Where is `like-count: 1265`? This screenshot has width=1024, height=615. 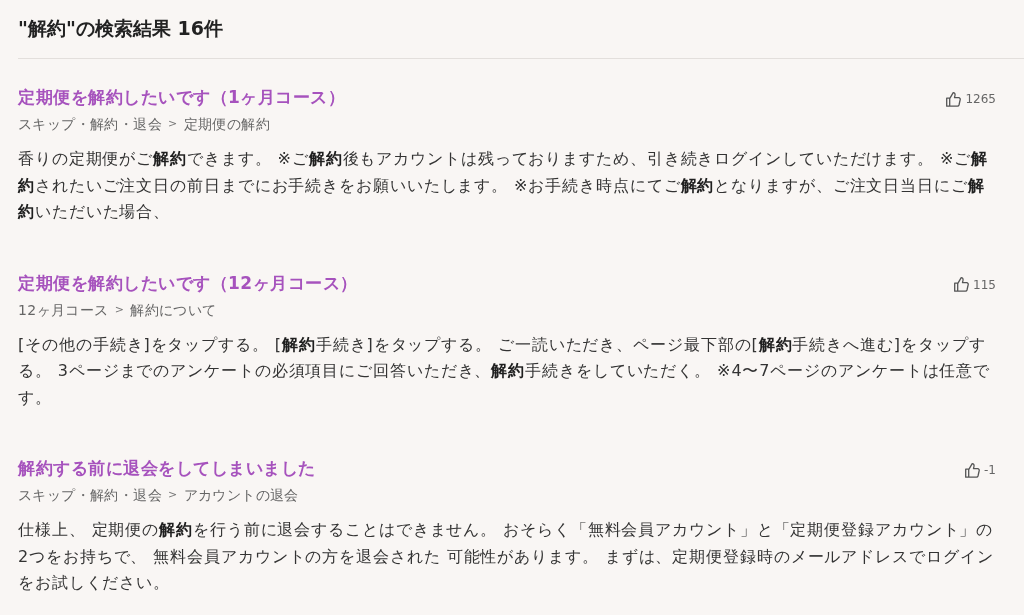 like-count: 1265 is located at coordinates (980, 99).